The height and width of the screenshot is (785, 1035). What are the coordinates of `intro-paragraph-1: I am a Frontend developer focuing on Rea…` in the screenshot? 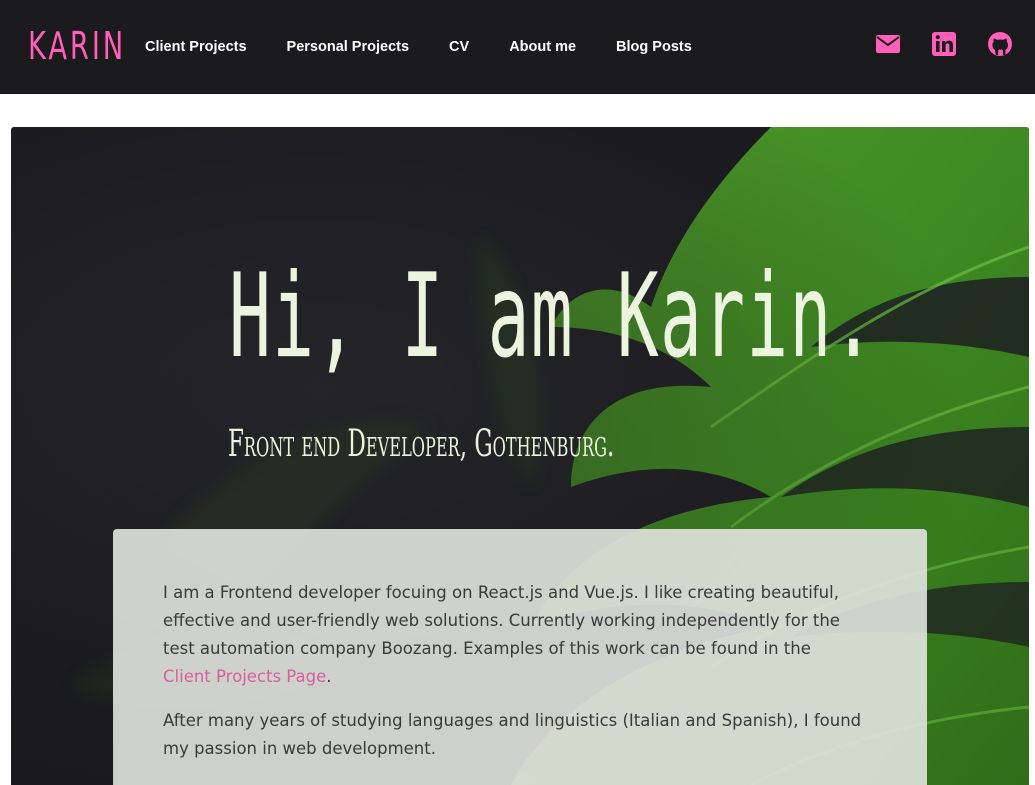 It's located at (513, 635).